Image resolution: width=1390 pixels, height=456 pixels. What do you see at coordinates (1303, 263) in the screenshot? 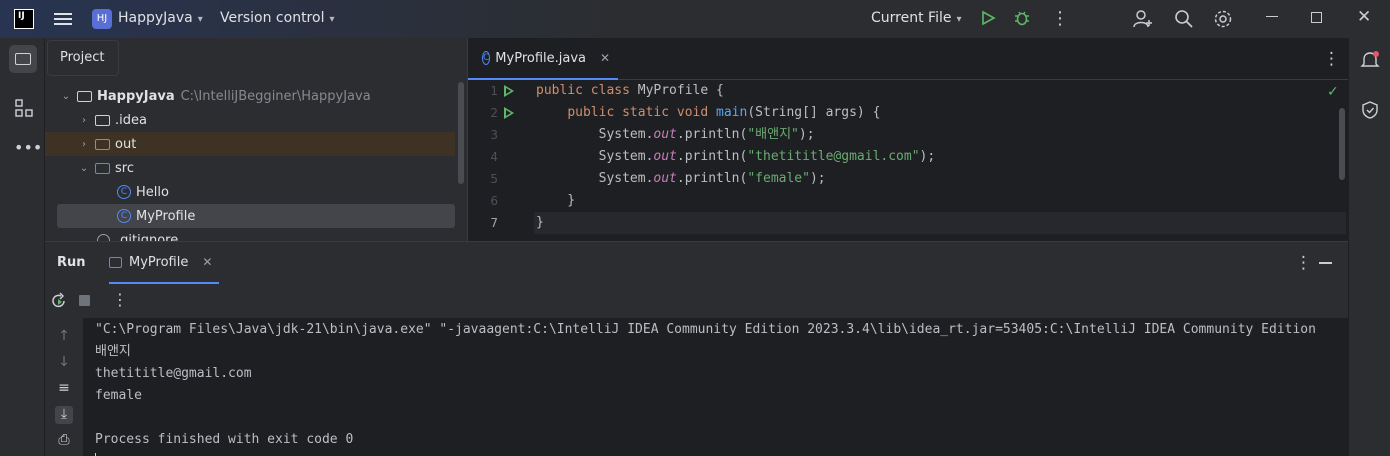
I see `run-options-icon: ⋮` at bounding box center [1303, 263].